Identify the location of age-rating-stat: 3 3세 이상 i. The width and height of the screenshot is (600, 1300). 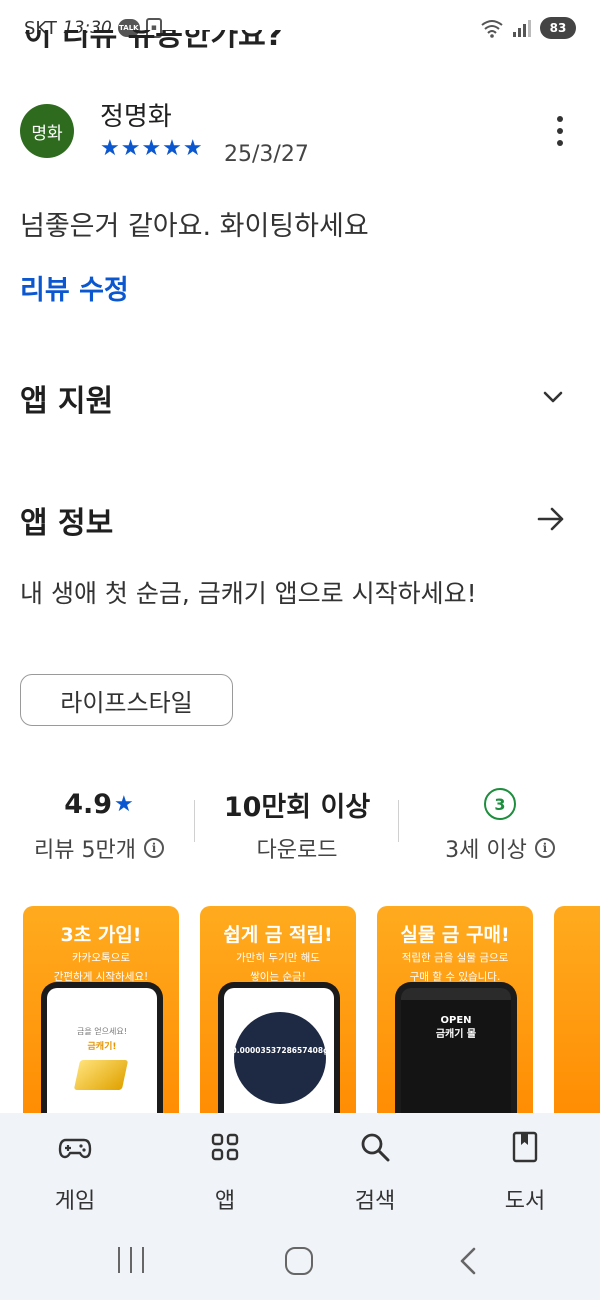
(500, 825).